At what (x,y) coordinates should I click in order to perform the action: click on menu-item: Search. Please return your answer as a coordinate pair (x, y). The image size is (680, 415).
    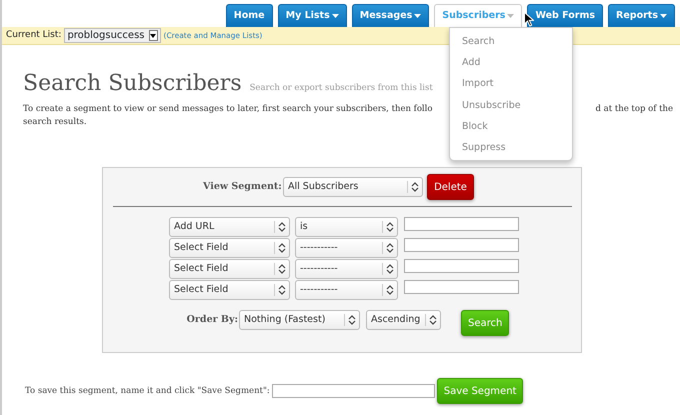
    Looking at the image, I should click on (511, 41).